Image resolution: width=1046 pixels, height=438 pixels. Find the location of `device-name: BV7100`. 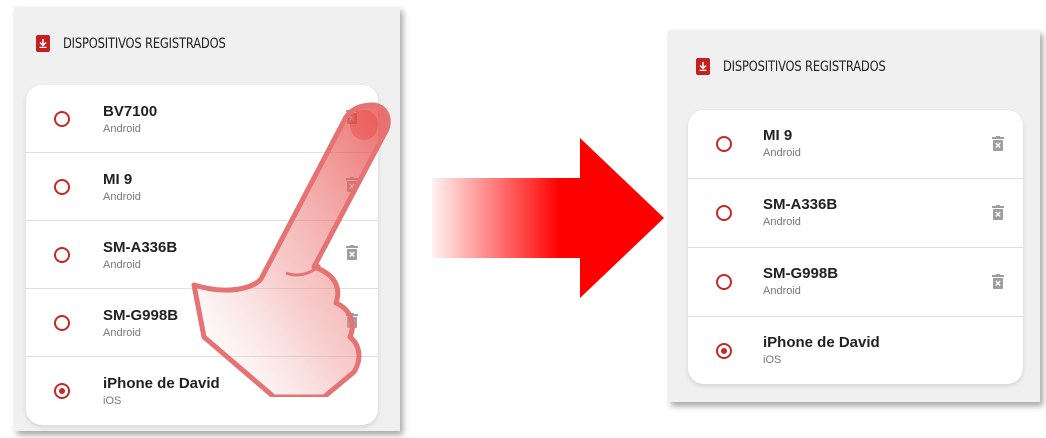

device-name: BV7100 is located at coordinates (130, 111).